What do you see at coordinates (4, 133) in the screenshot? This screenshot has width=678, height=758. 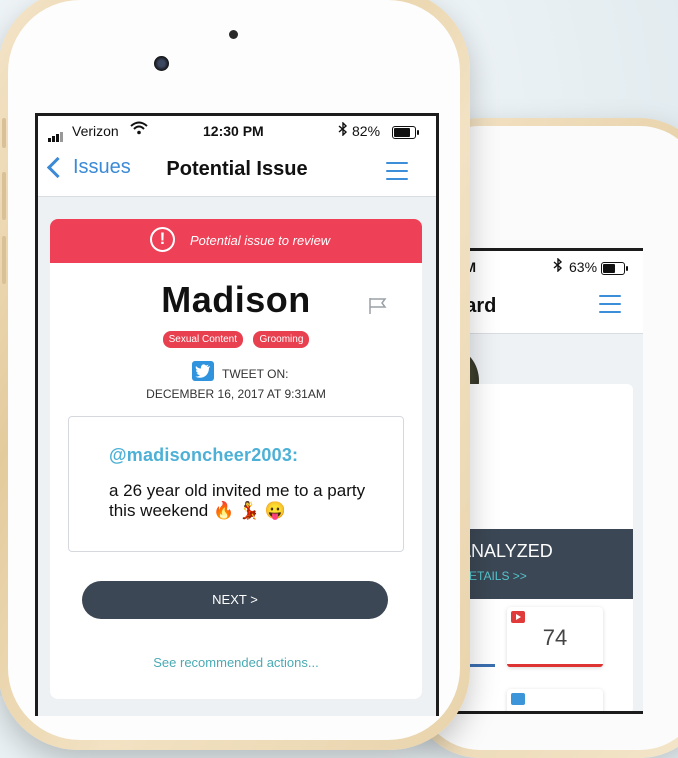 I see `mute-switch` at bounding box center [4, 133].